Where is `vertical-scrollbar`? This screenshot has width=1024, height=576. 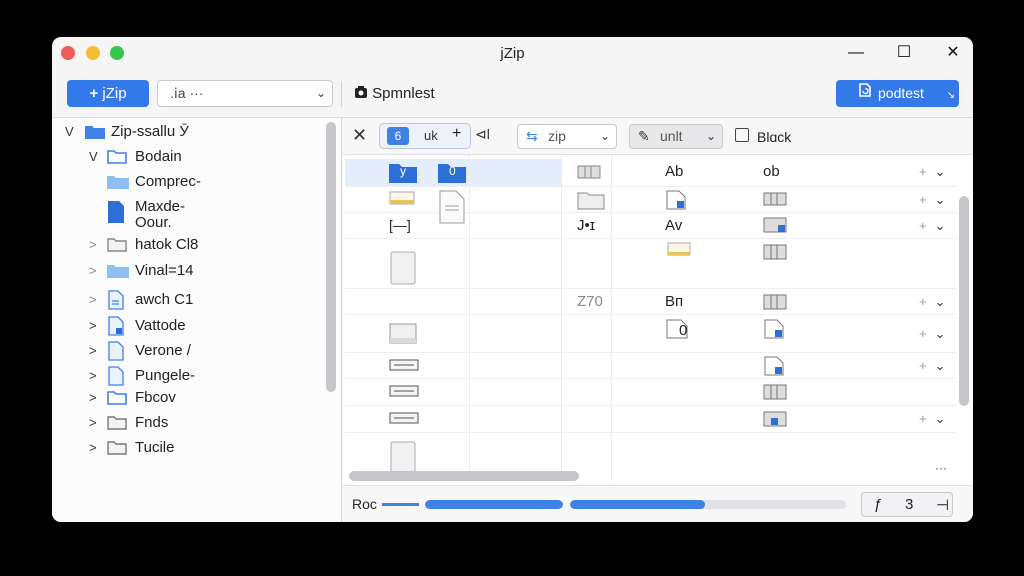 vertical-scrollbar is located at coordinates (964, 301).